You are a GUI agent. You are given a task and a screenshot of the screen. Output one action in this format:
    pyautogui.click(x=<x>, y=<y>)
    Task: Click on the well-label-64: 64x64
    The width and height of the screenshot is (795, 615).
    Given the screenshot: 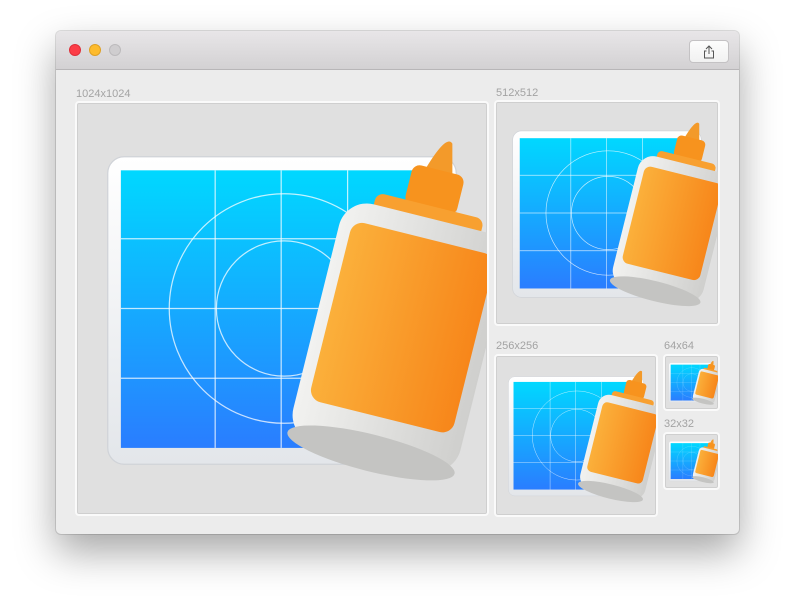 What is the action you would take?
    pyautogui.click(x=679, y=346)
    